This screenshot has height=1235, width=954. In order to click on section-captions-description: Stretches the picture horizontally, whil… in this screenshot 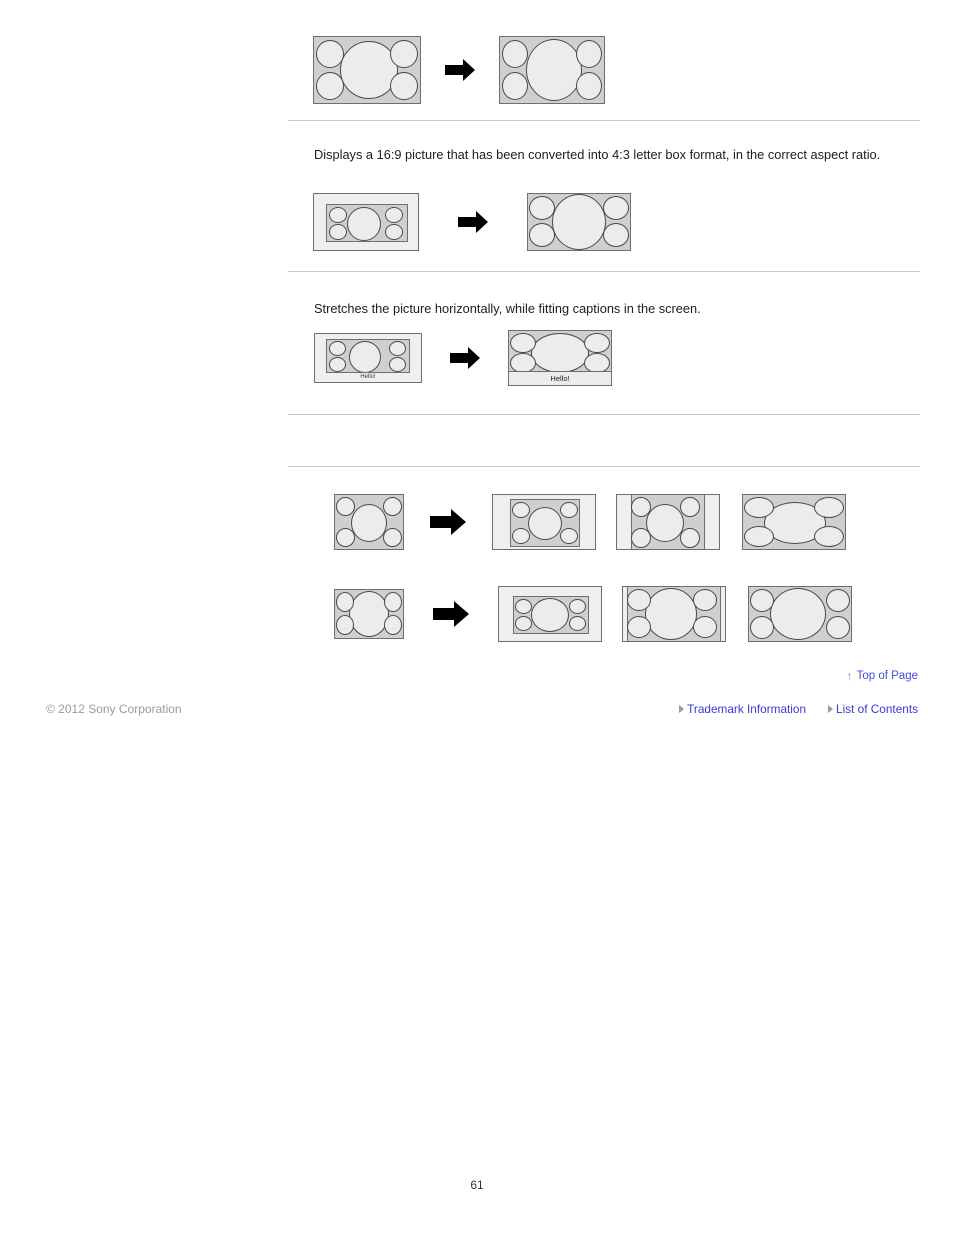, I will do `click(507, 308)`.